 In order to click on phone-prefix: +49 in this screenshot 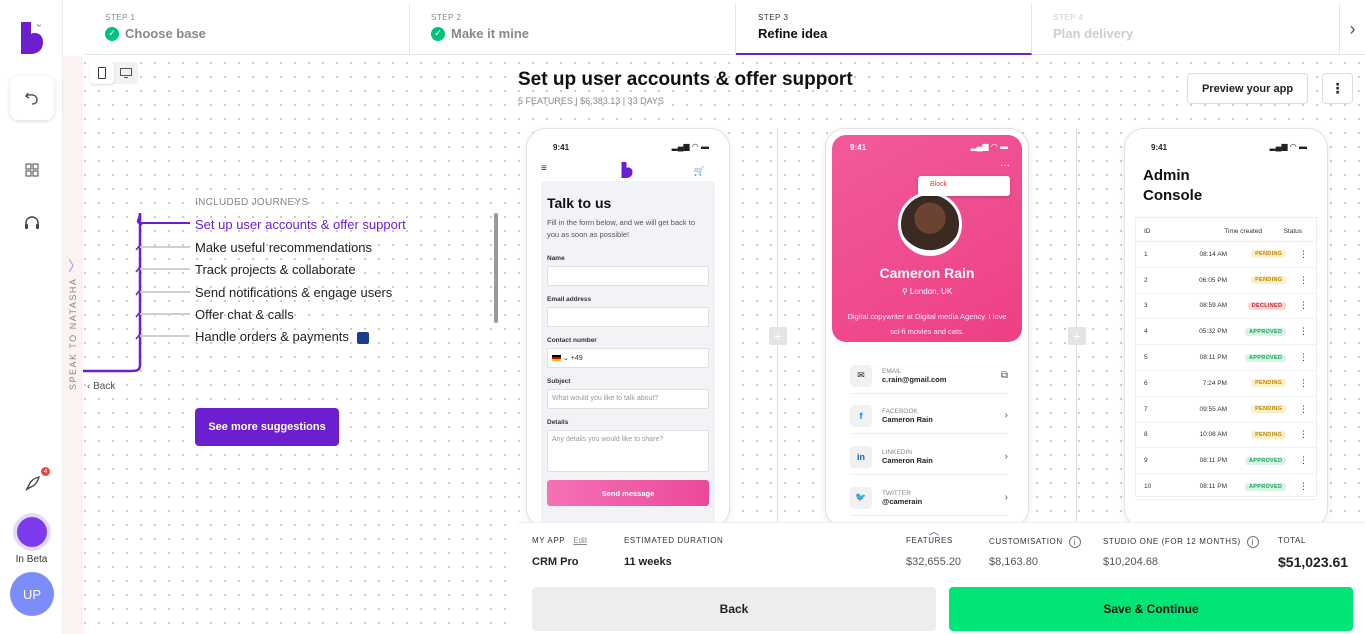, I will do `click(576, 358)`.